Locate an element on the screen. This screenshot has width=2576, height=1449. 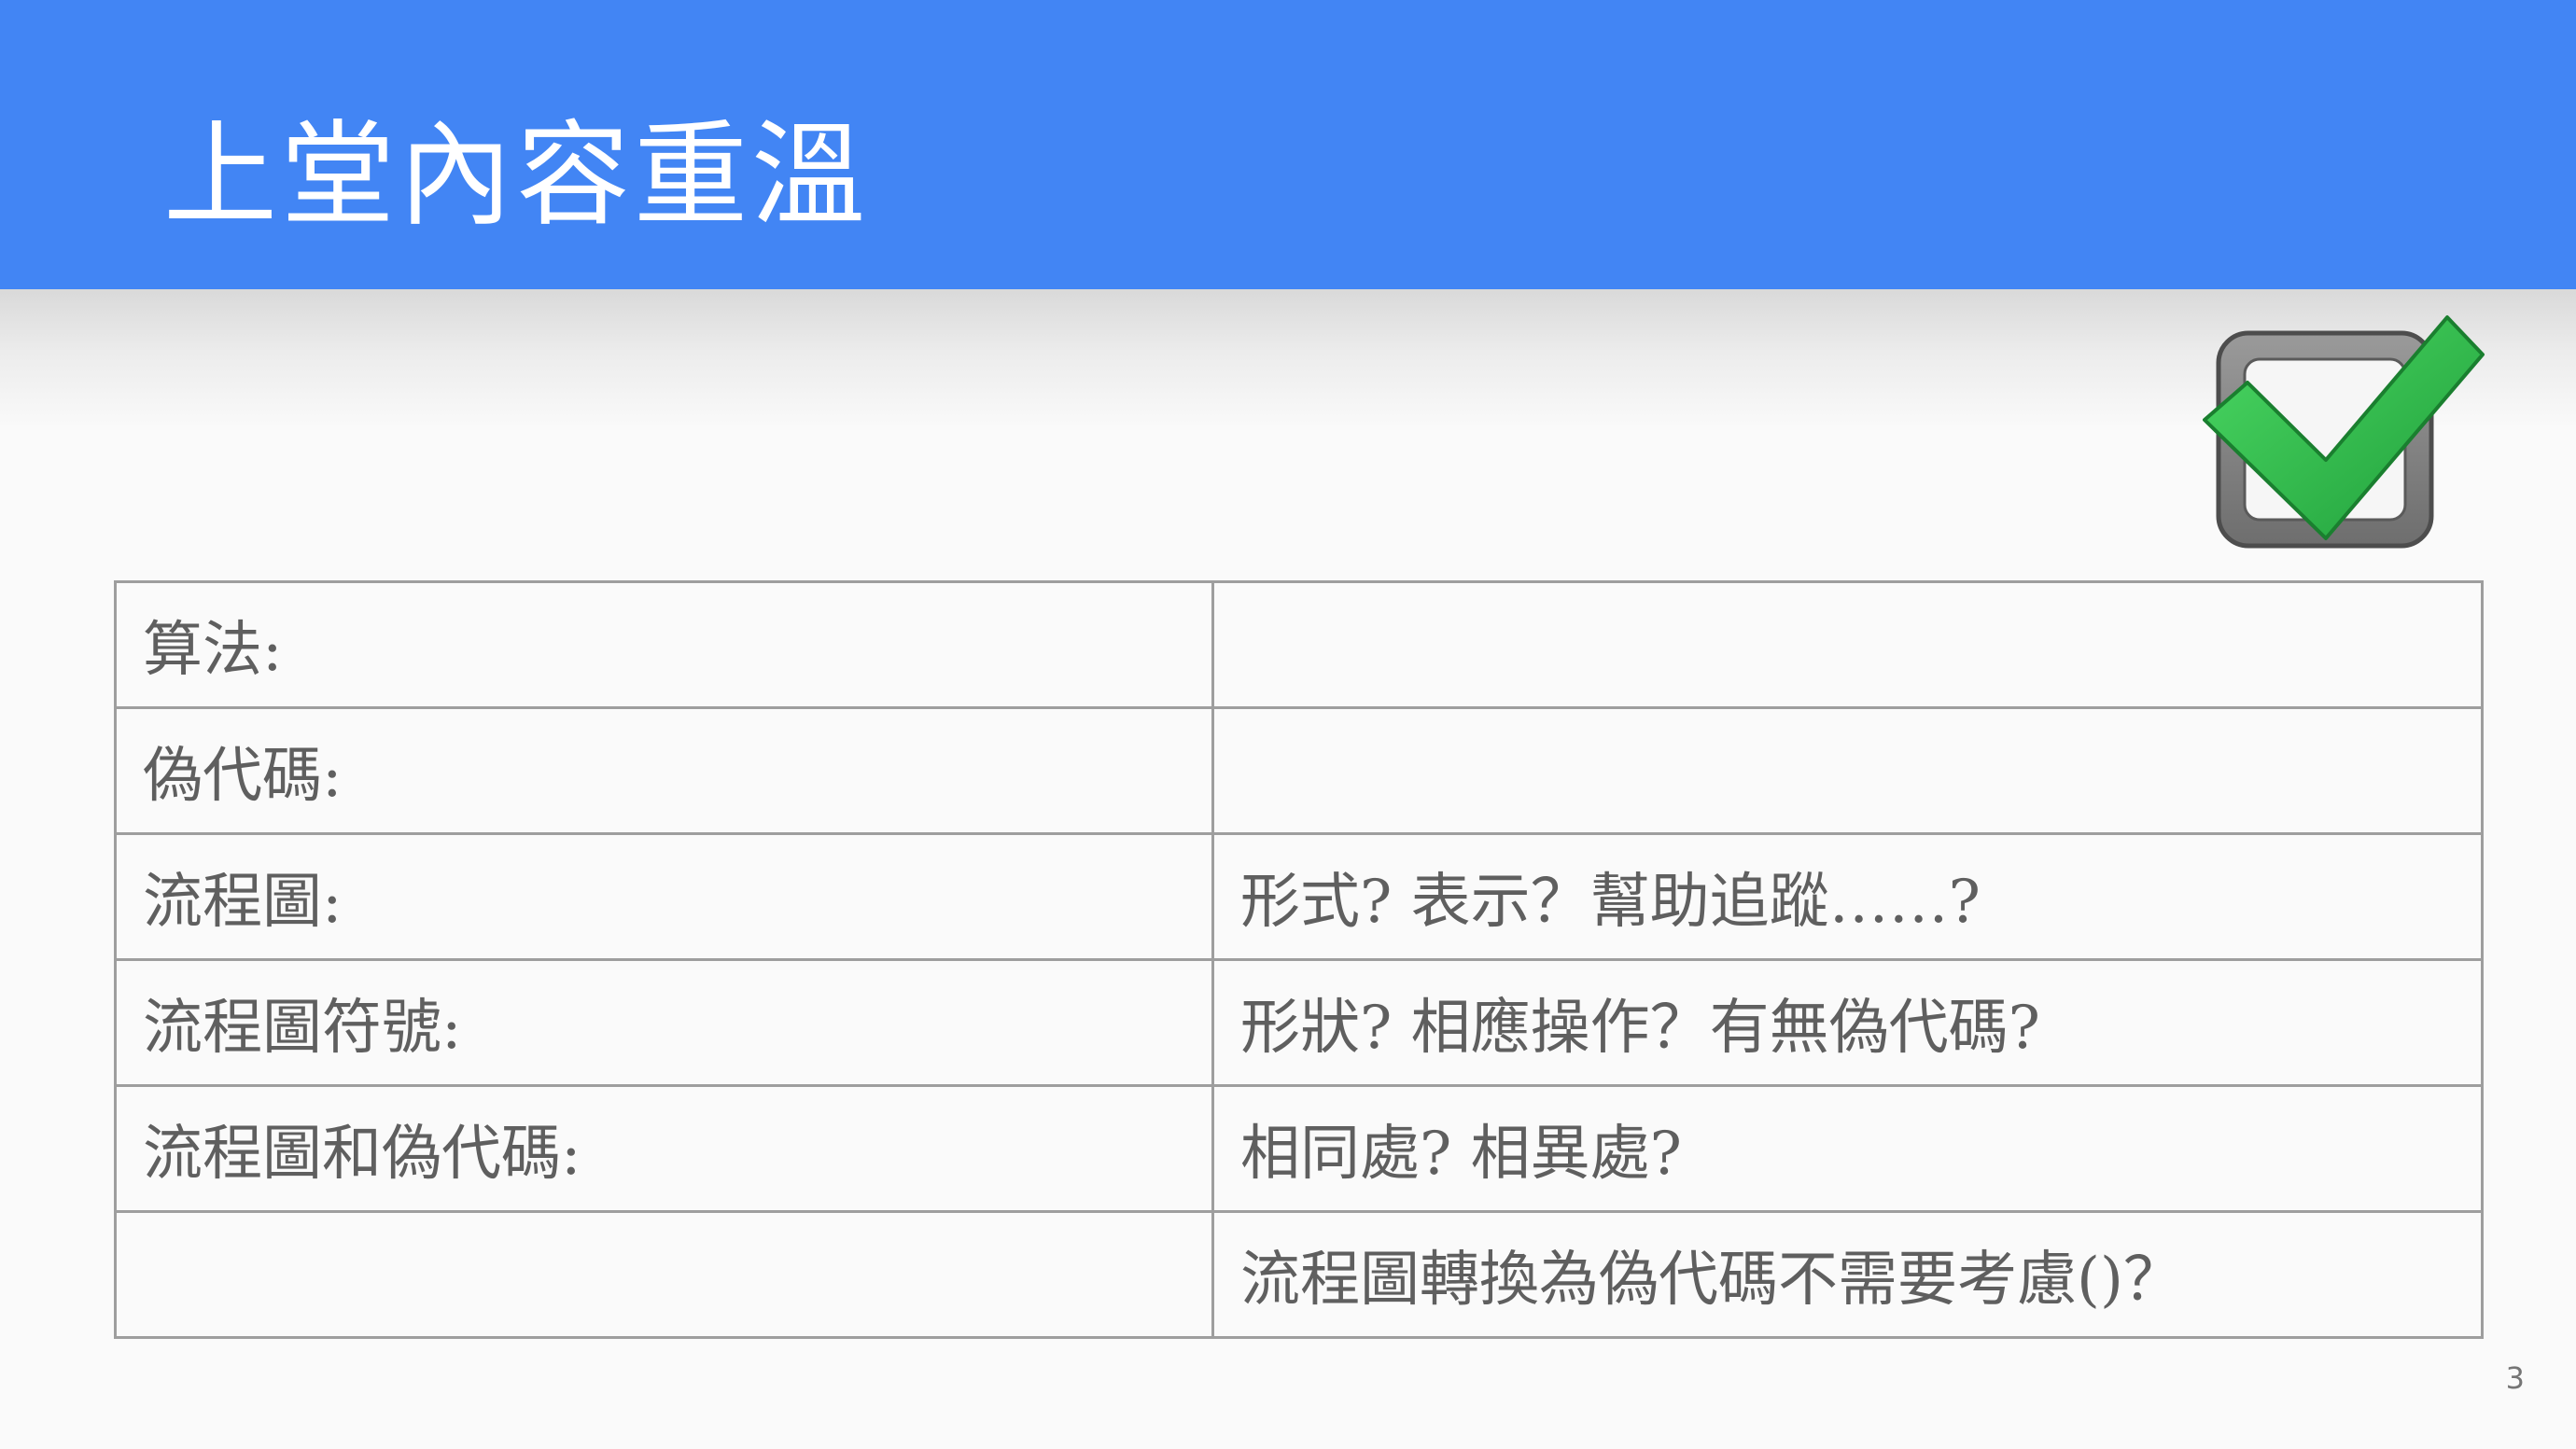
table-row: 偽代碼: is located at coordinates (1299, 770).